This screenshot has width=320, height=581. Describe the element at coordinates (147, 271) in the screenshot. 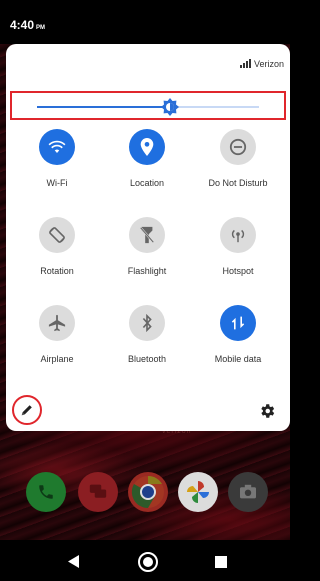

I see `tile-label: Flashlight` at that location.